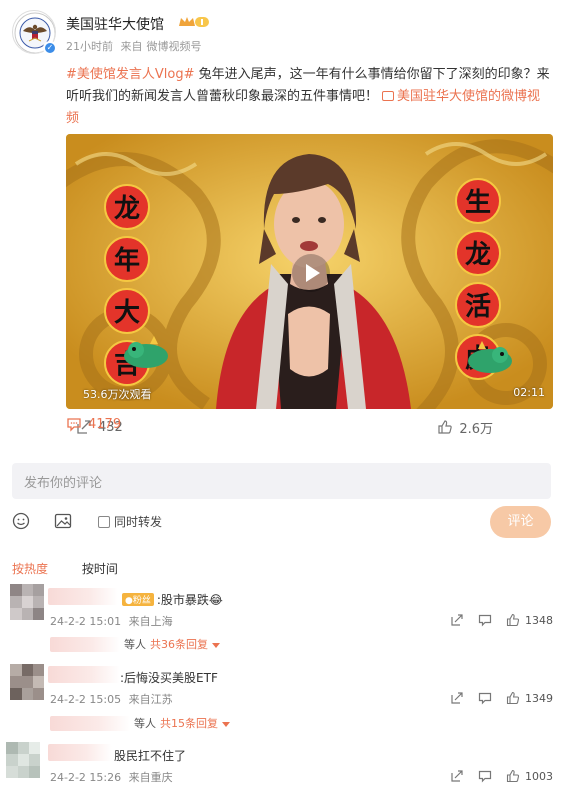  Describe the element at coordinates (138, 522) in the screenshot. I see `forward-label: 同时转发` at that location.